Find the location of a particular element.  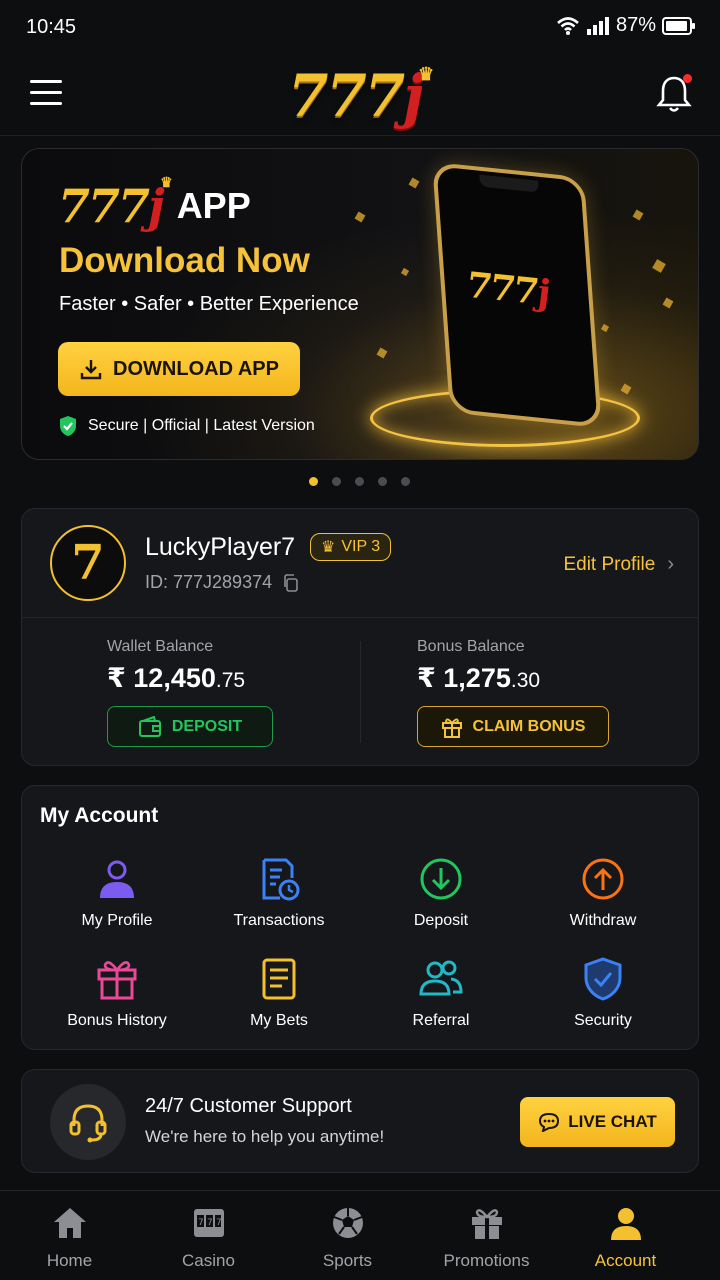

banner-headline: Download Now is located at coordinates (184, 260).